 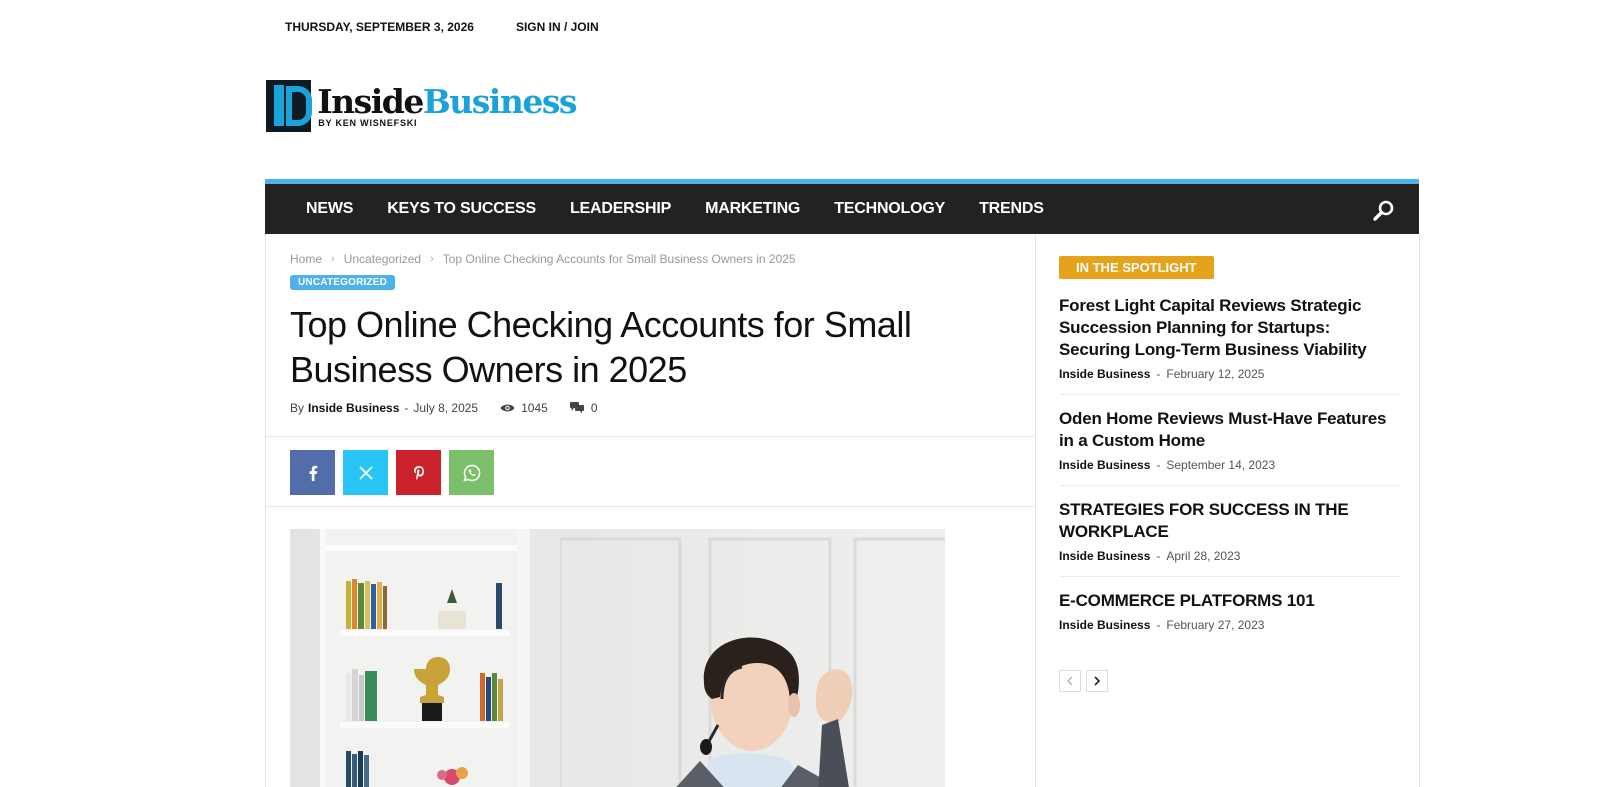 I want to click on nav-item-technology: TECHNOLOGY, so click(x=889, y=209).